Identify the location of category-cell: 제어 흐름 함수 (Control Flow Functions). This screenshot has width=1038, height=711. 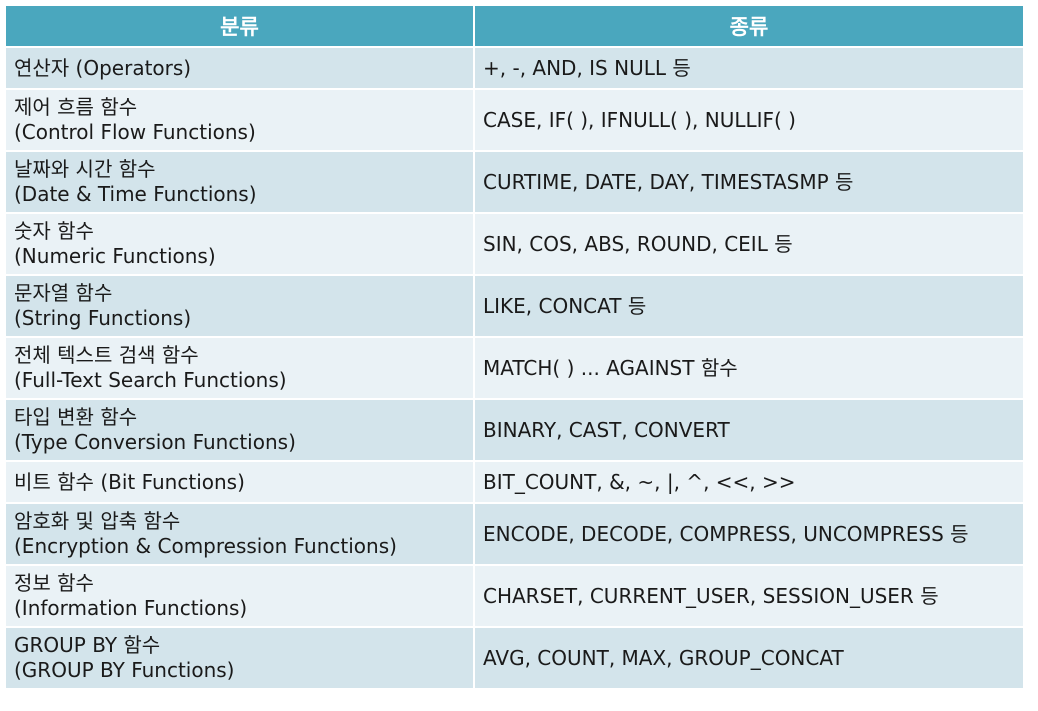
(240, 119).